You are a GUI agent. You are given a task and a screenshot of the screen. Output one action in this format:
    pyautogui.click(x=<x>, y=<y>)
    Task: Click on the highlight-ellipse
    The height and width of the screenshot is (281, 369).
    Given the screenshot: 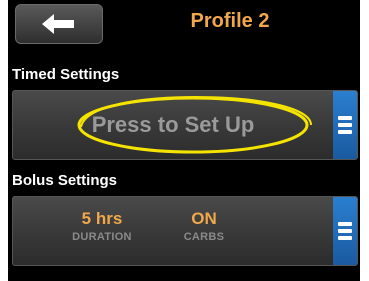 What is the action you would take?
    pyautogui.click(x=194, y=124)
    